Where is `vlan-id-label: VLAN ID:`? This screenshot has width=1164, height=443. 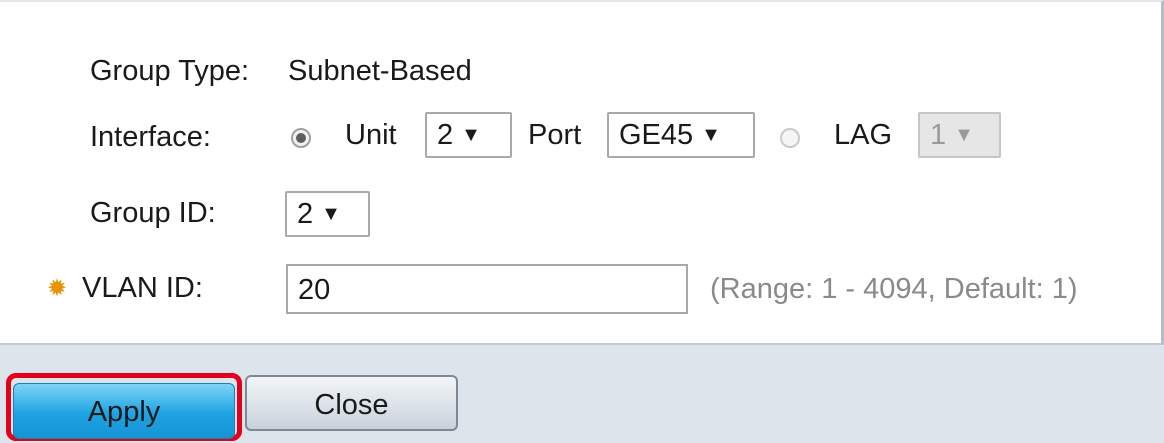
vlan-id-label: VLAN ID: is located at coordinates (142, 288).